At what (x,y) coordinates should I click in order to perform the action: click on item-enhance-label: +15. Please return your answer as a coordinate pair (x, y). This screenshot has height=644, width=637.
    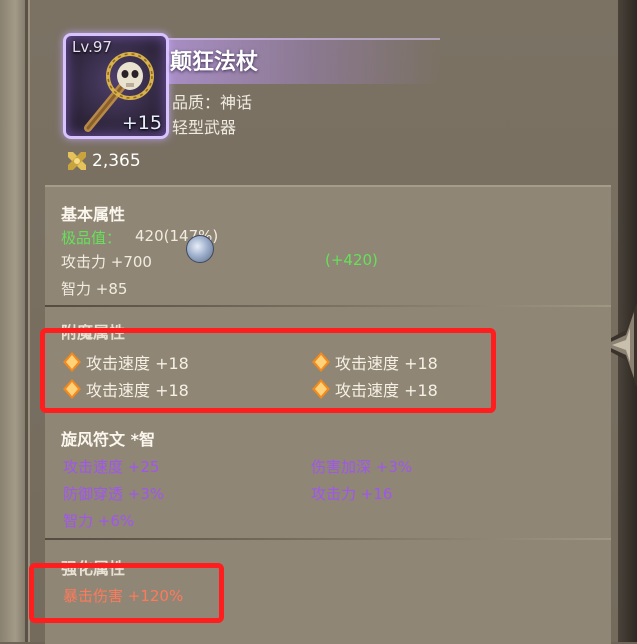
    Looking at the image, I should click on (141, 123).